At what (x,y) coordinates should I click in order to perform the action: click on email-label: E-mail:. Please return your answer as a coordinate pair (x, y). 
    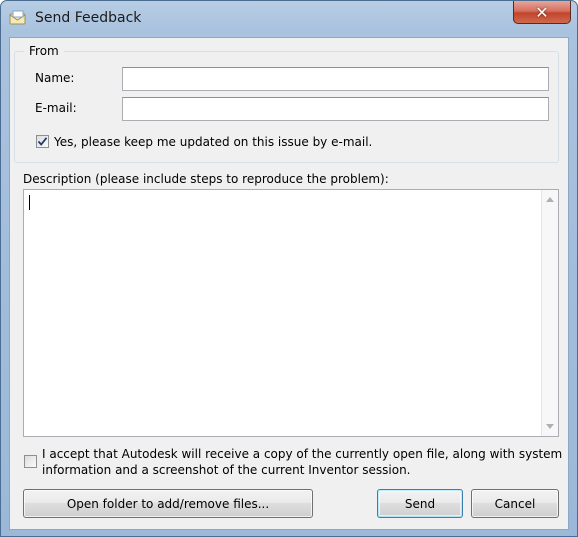
    Looking at the image, I should click on (56, 108).